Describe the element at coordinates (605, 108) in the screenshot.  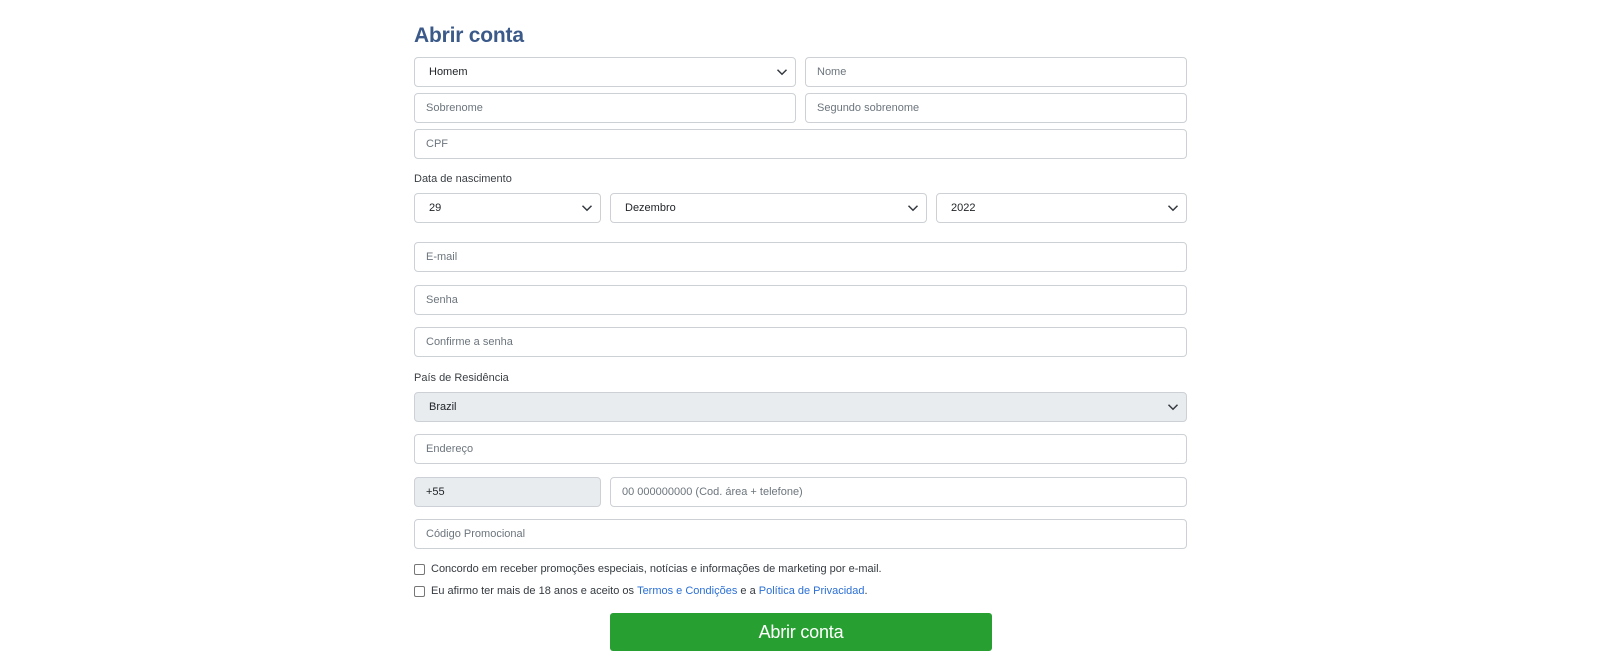
I see `sobrenome-input: Sobrenome` at that location.